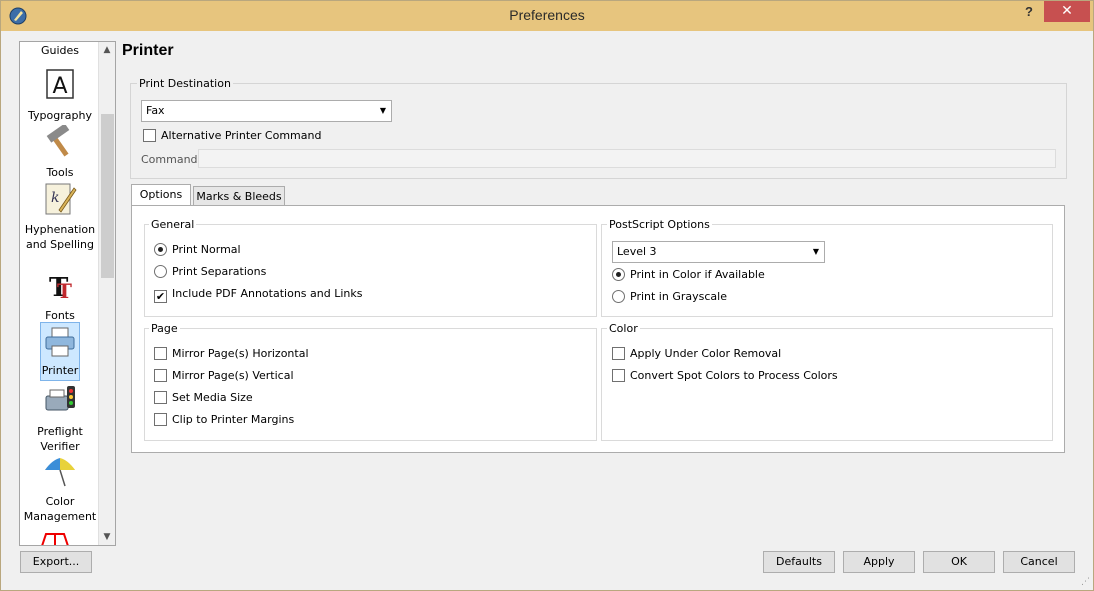 The width and height of the screenshot is (1094, 591). I want to click on checkbox-label: Convert Spot Colors to Process Colors, so click(734, 375).